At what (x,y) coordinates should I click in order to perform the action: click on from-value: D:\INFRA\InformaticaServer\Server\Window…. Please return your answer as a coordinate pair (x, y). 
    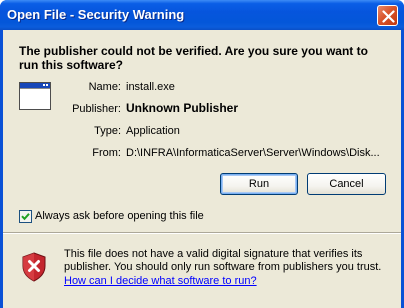
    Looking at the image, I should click on (253, 153).